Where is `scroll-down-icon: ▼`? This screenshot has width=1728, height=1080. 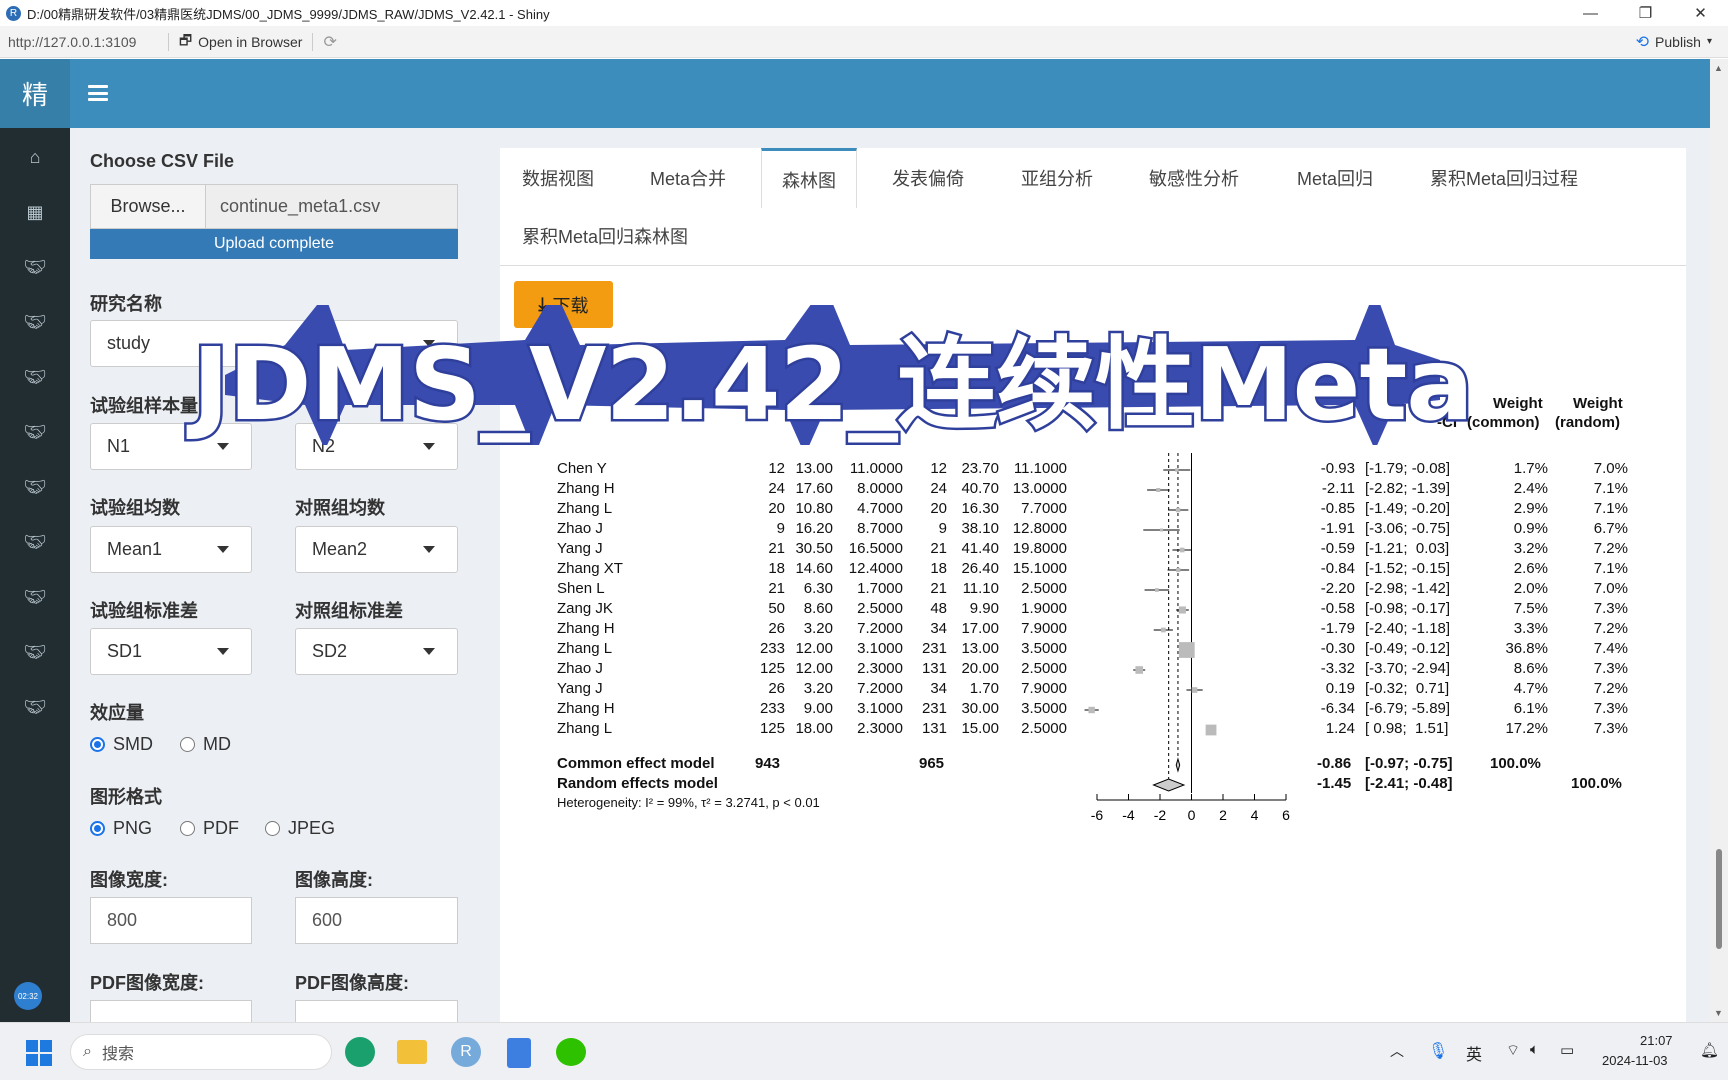
scroll-down-icon: ▼ is located at coordinates (1718, 1013).